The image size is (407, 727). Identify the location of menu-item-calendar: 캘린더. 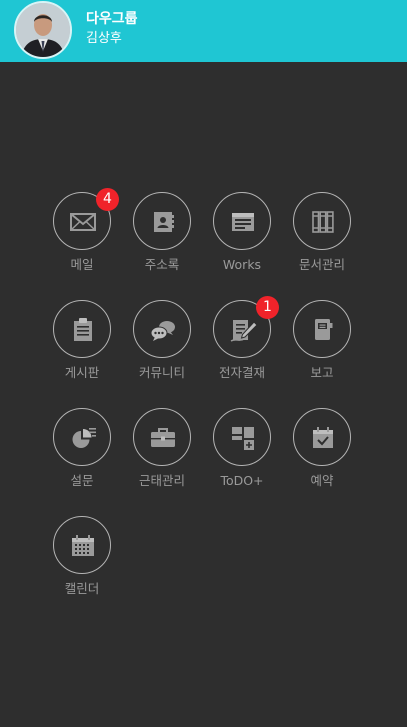
(84, 566).